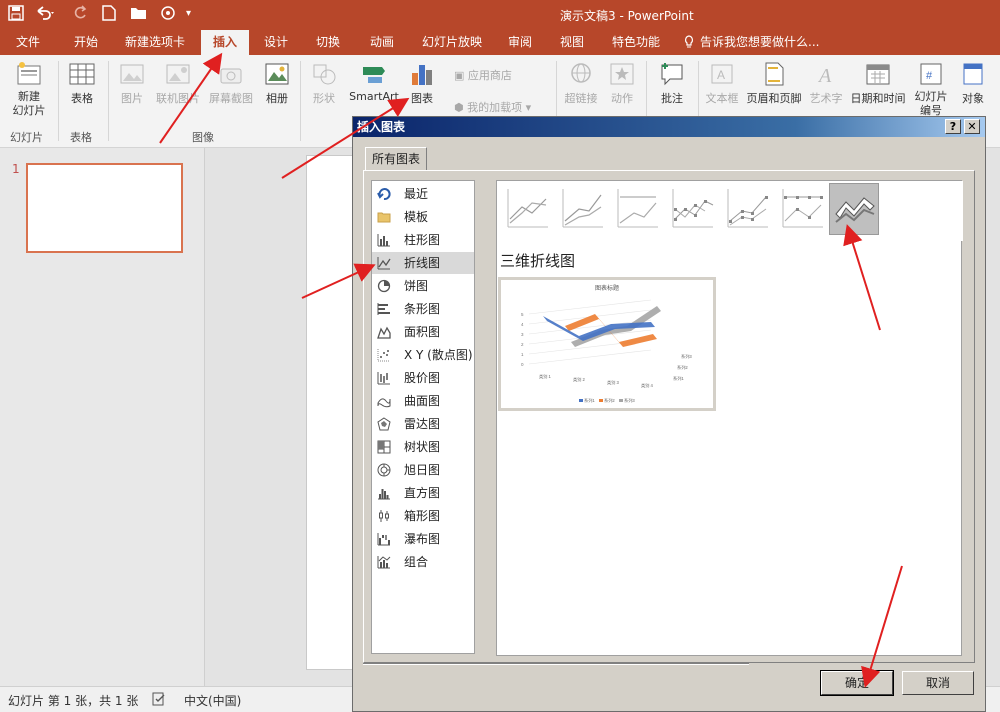 This screenshot has width=1000, height=712. Describe the element at coordinates (882, 626) in the screenshot. I see `arrow-to-ok` at that location.